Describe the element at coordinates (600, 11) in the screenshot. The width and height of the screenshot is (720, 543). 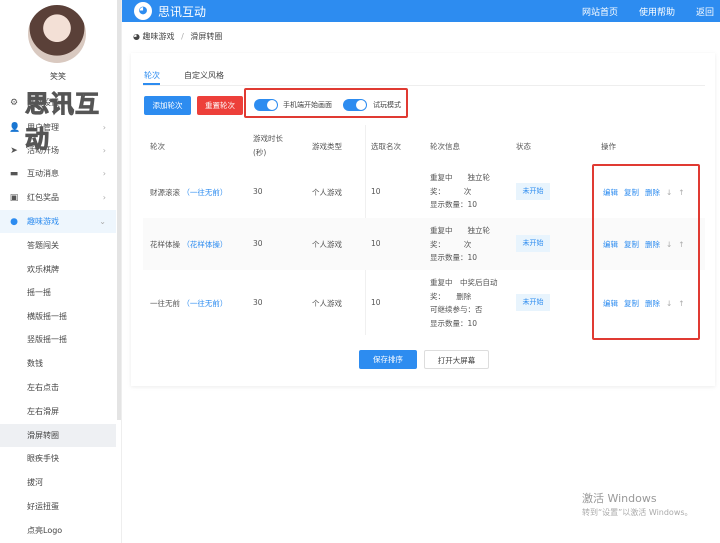
I see `nav-home: 网站首页` at that location.